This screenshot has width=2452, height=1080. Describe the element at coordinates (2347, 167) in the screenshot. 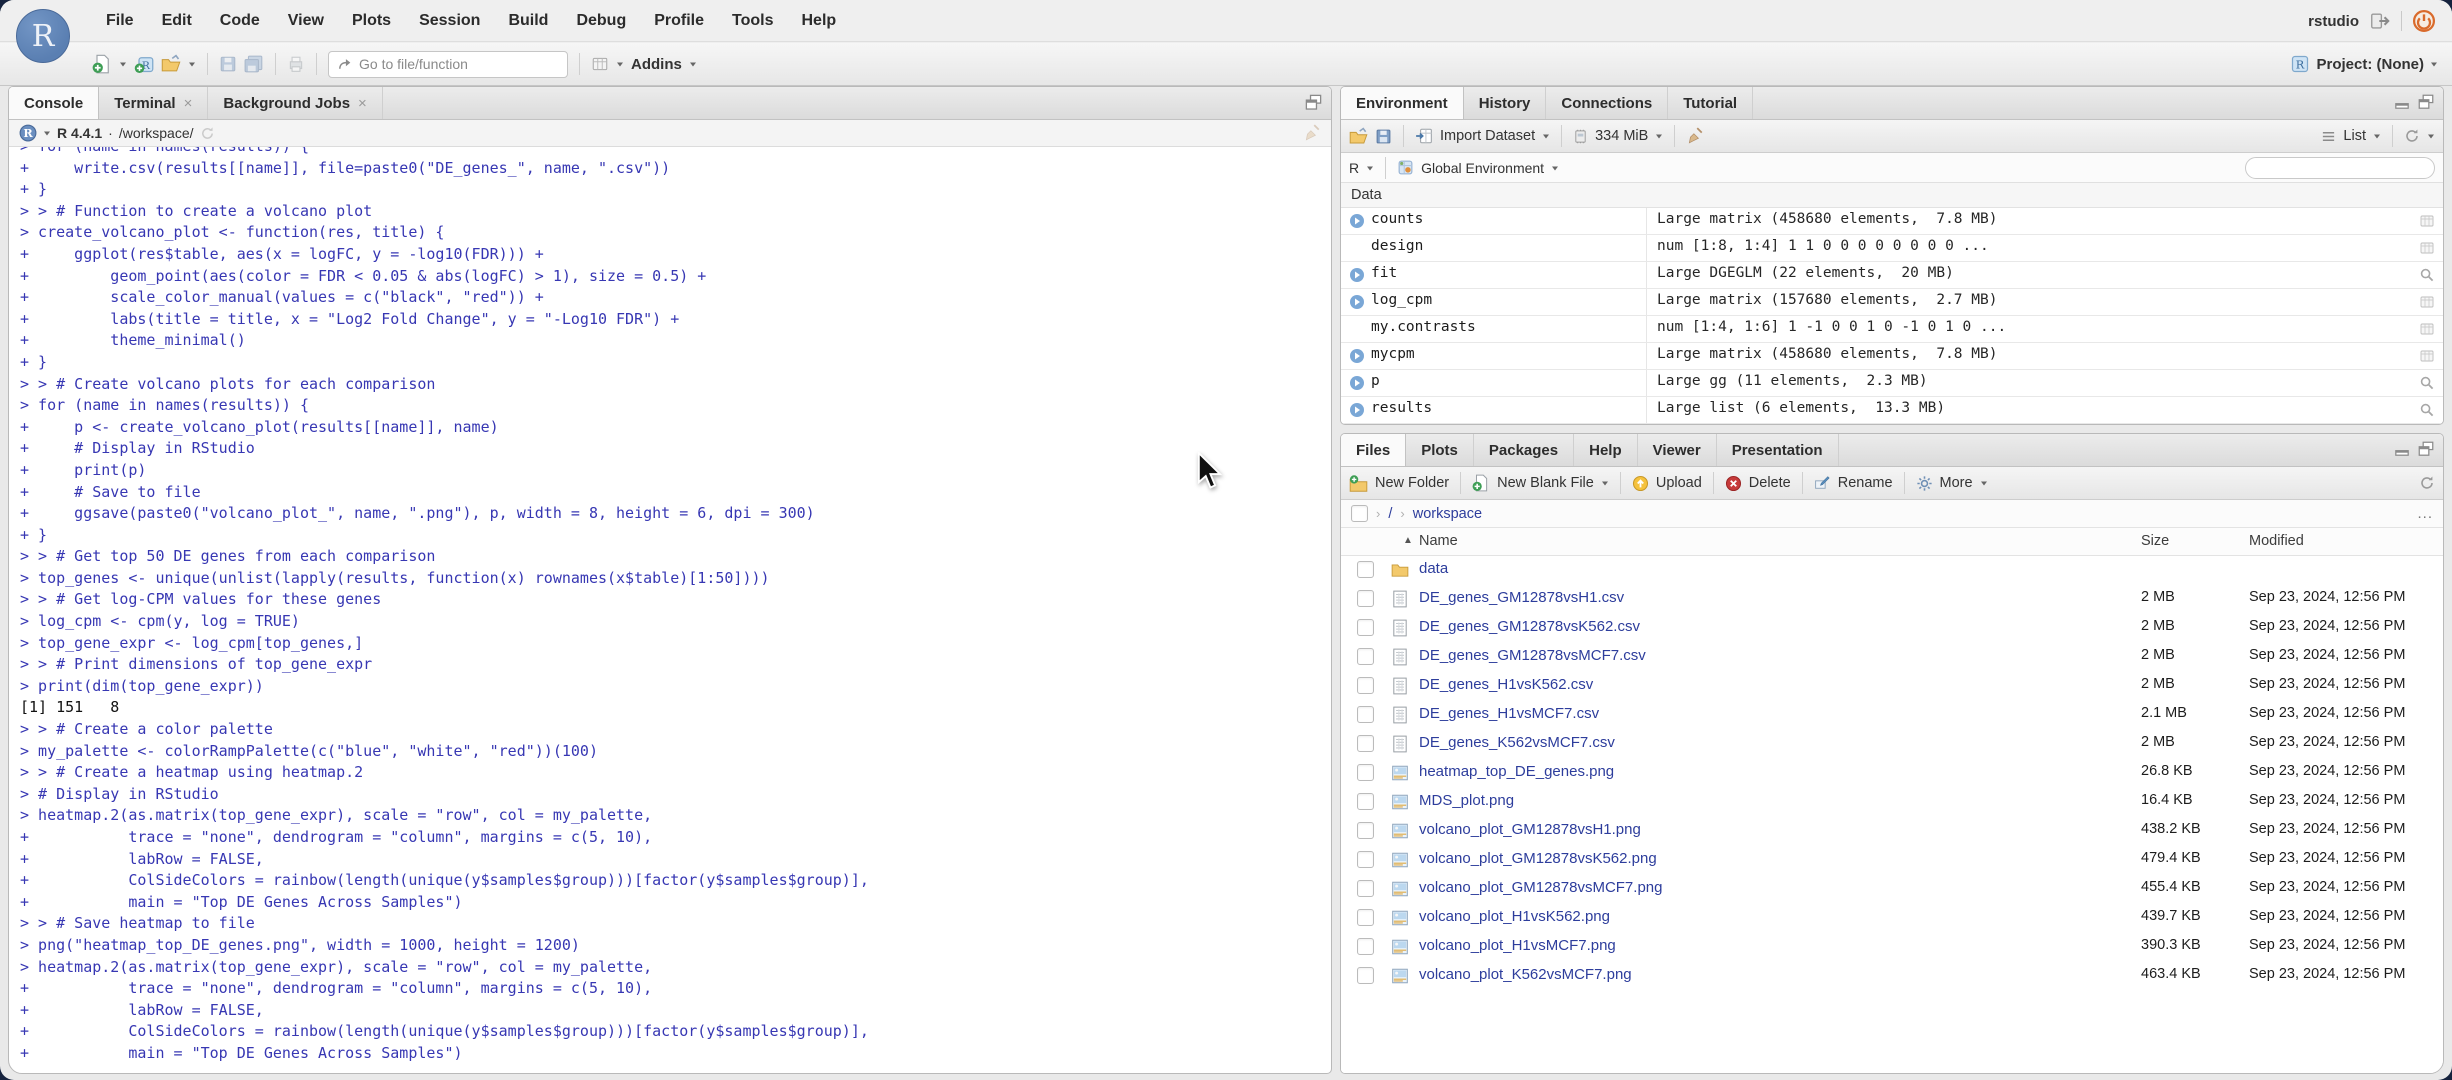

I see `environment-search-input` at that location.